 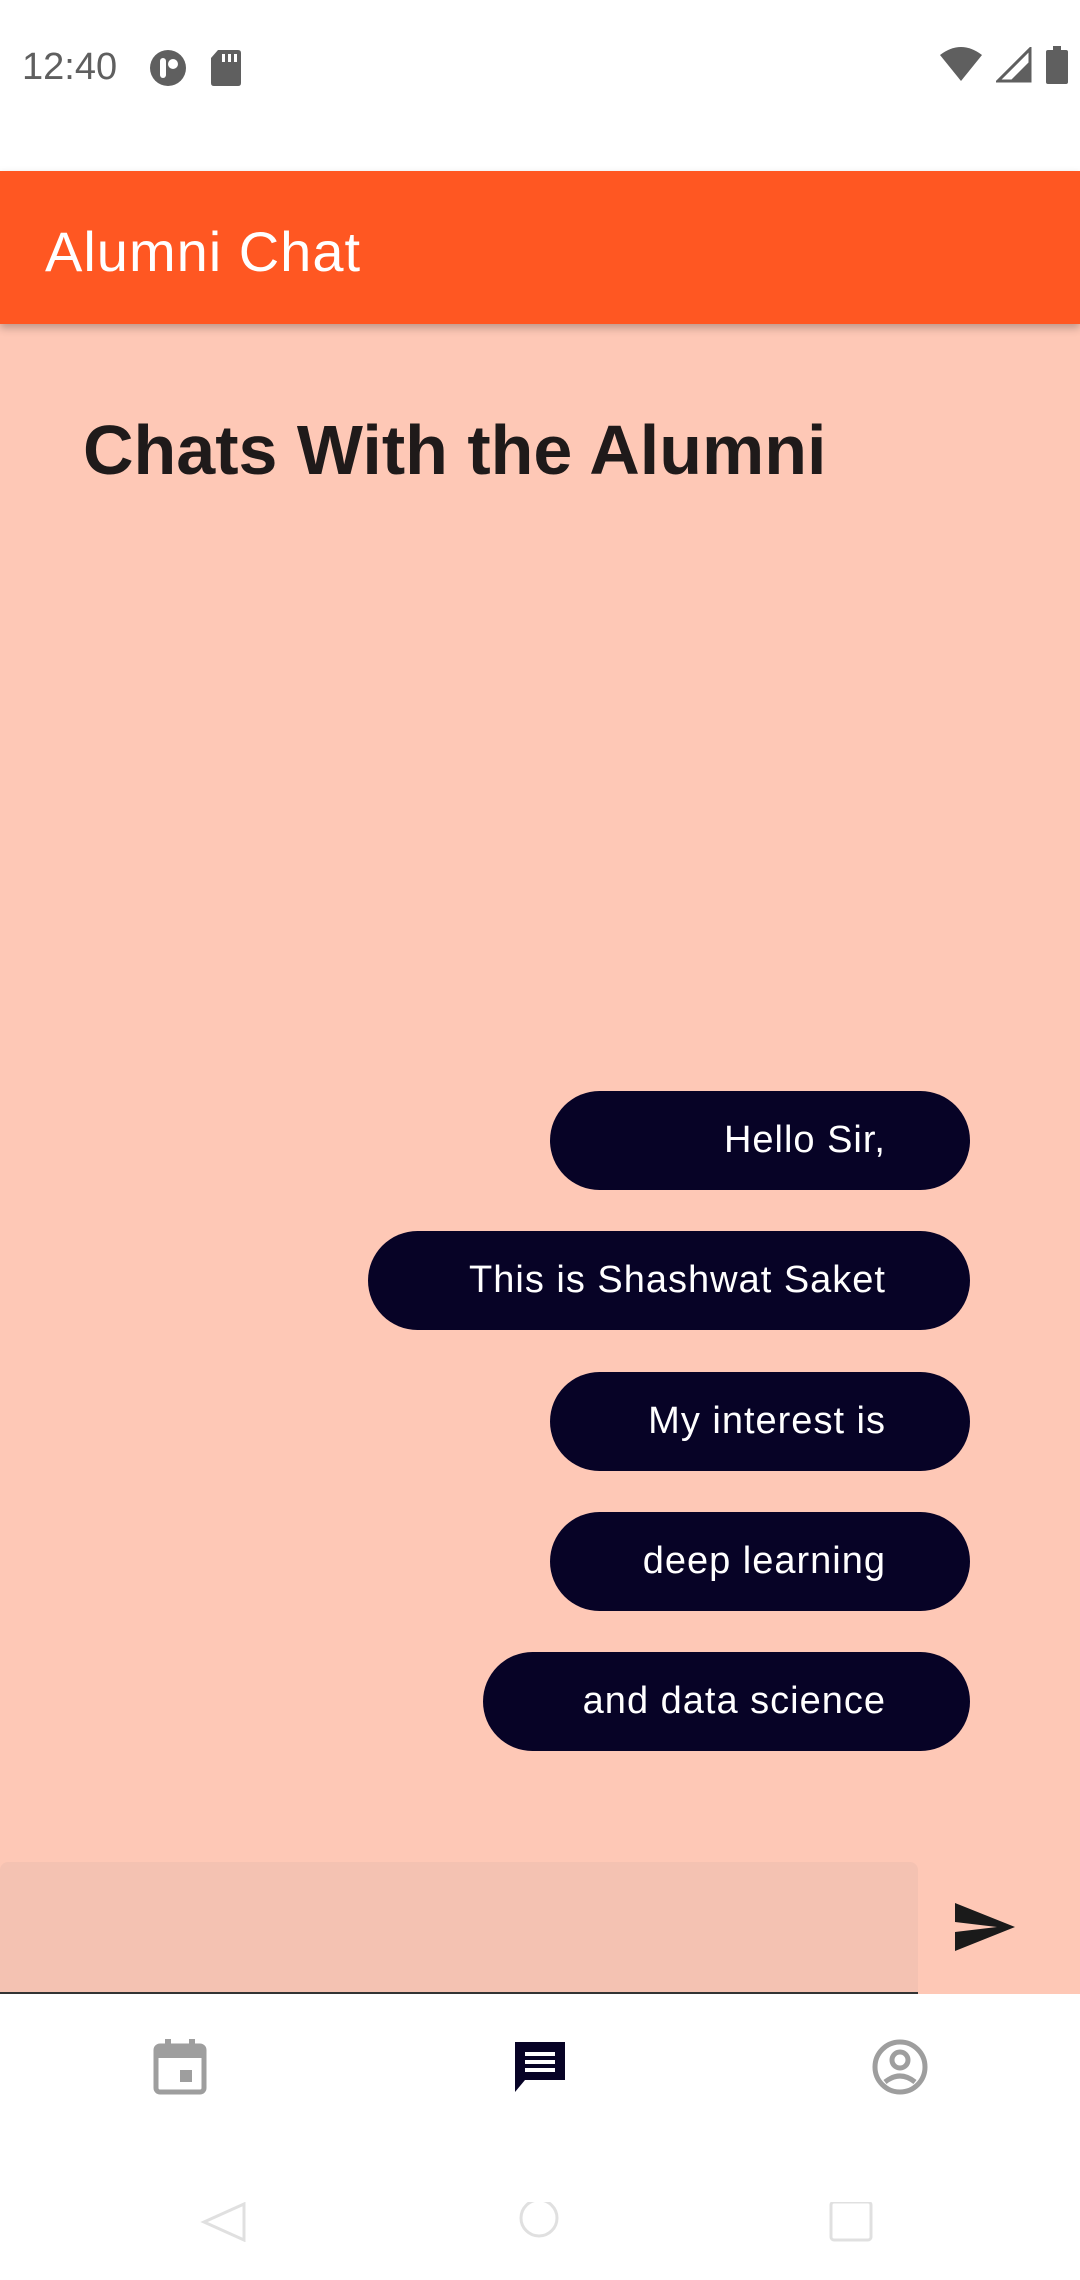 I want to click on message-bubble: This is Shashwat Saket, so click(x=669, y=1280).